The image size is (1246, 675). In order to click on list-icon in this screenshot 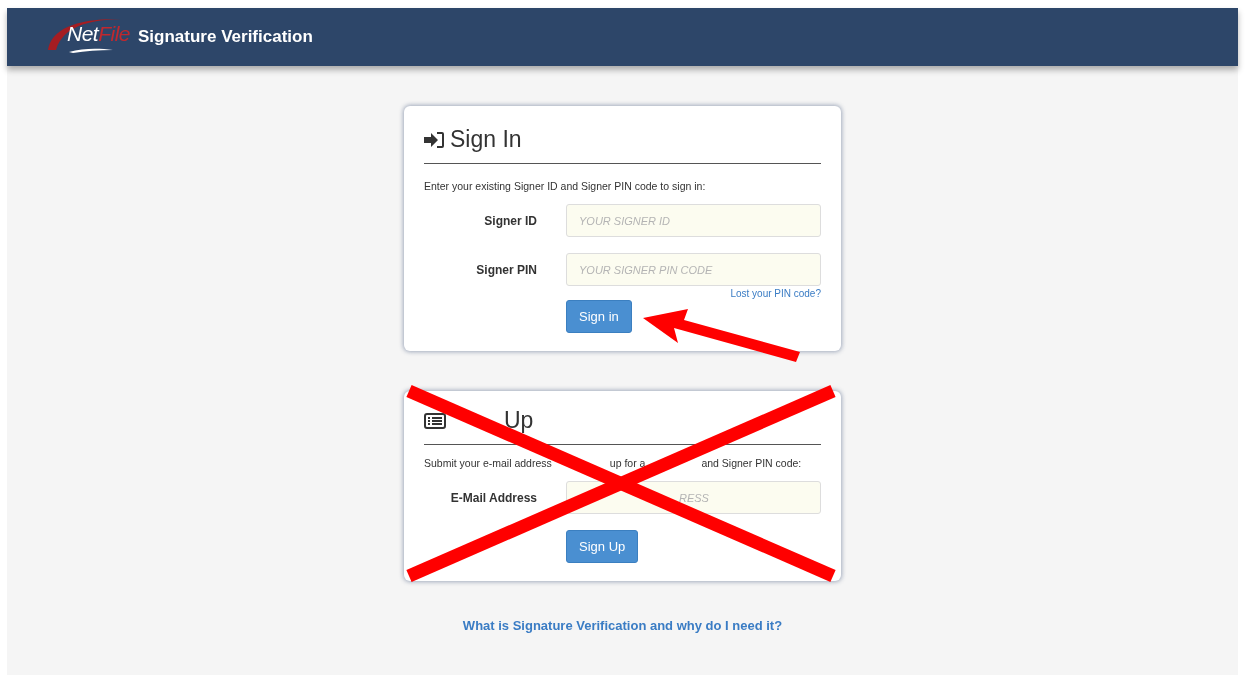, I will do `click(435, 420)`.